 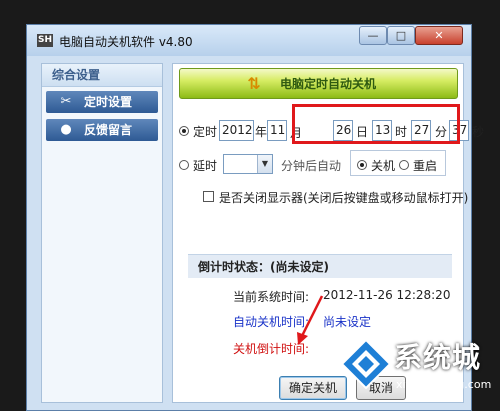 What do you see at coordinates (444, 384) in the screenshot?
I see `watermark-domain: xitongcheng.com` at bounding box center [444, 384].